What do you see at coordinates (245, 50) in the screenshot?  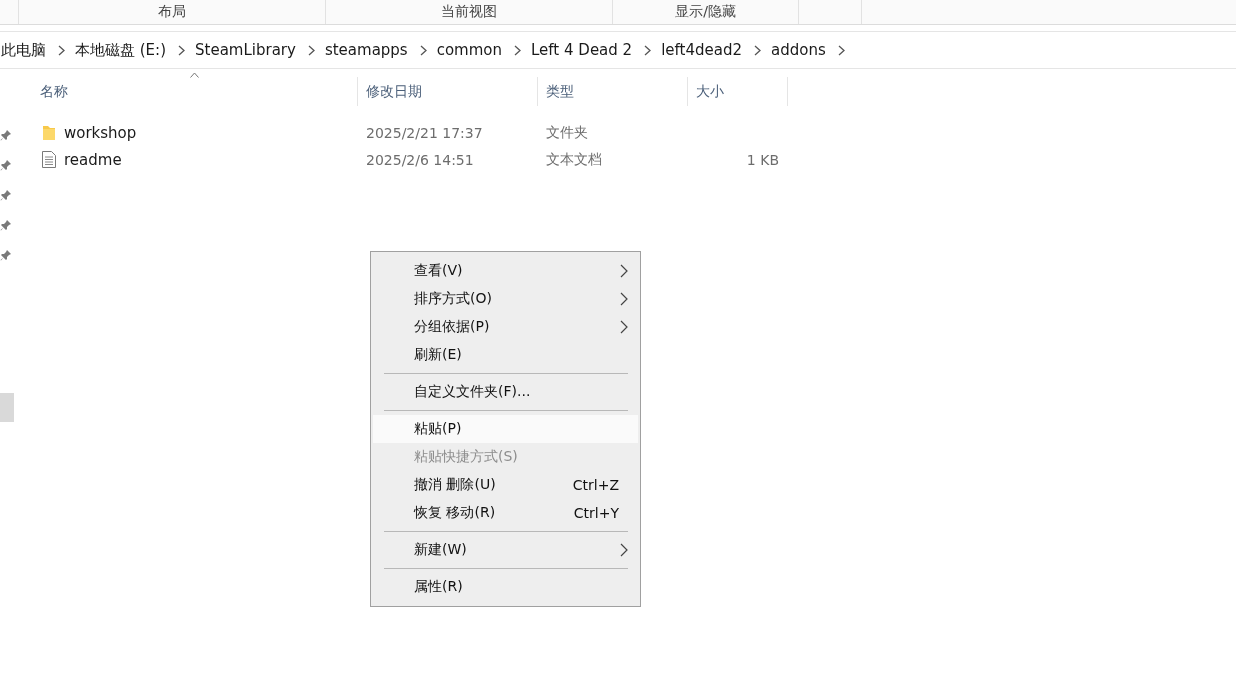 I see `breadcrumb-item: SteamLibrary` at bounding box center [245, 50].